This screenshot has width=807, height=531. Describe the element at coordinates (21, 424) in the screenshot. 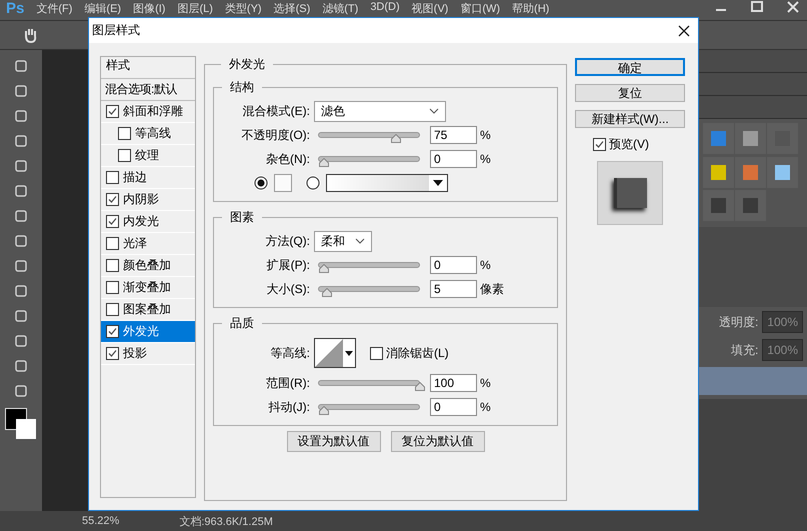

I see `color-swatches-icon` at that location.